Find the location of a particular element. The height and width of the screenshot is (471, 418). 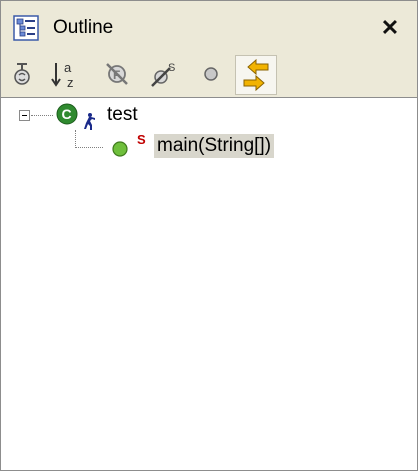

svg-text: S is located at coordinates (171, 68).